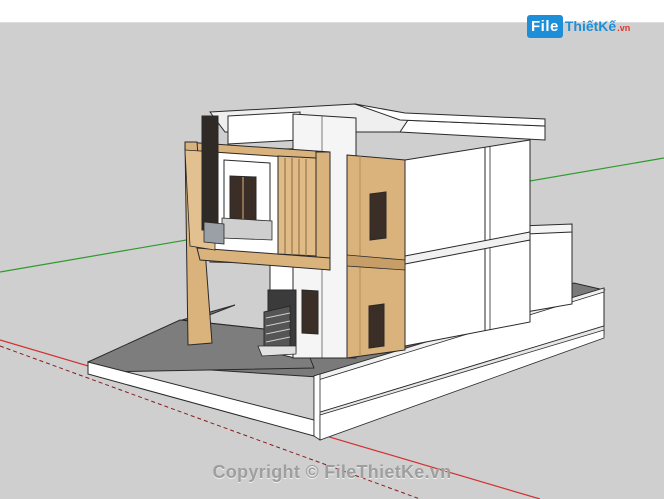 The height and width of the screenshot is (499, 664). I want to click on logo-file-label: File, so click(545, 26).